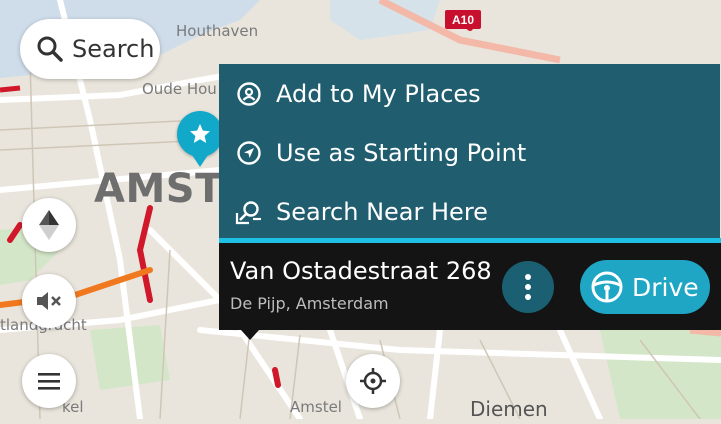 The image size is (721, 424). I want to click on favorite-marker, so click(200, 139).